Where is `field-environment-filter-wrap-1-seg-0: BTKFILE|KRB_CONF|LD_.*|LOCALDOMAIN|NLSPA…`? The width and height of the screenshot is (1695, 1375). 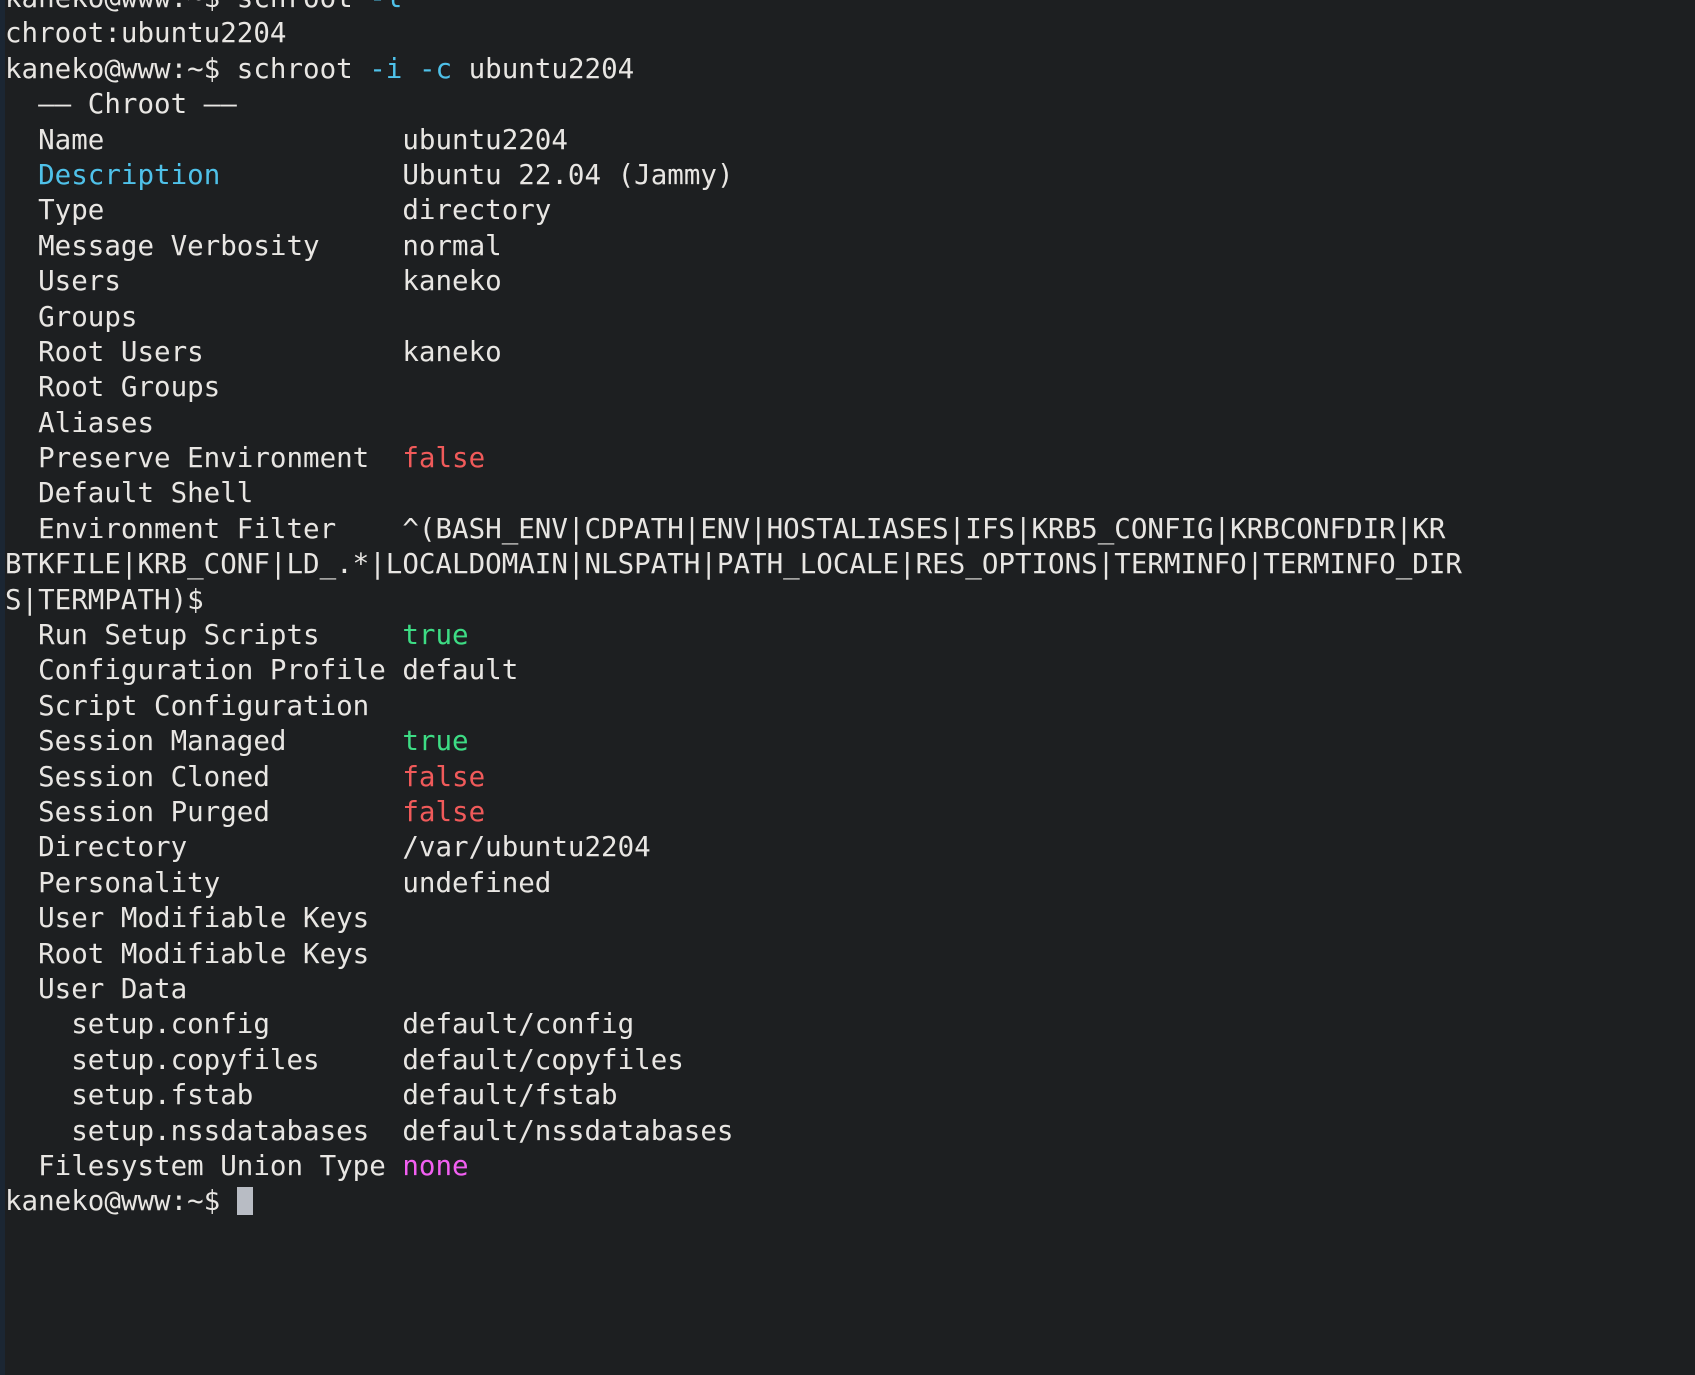 field-environment-filter-wrap-1-seg-0: BTKFILE|KRB_CONF|LD_.*|LOCALDOMAIN|NLSPA… is located at coordinates (733, 564).